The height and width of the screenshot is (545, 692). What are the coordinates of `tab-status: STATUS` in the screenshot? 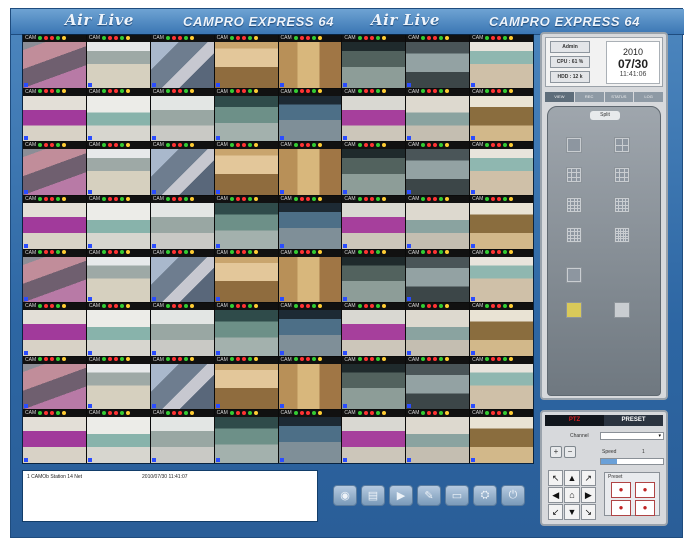 It's located at (619, 97).